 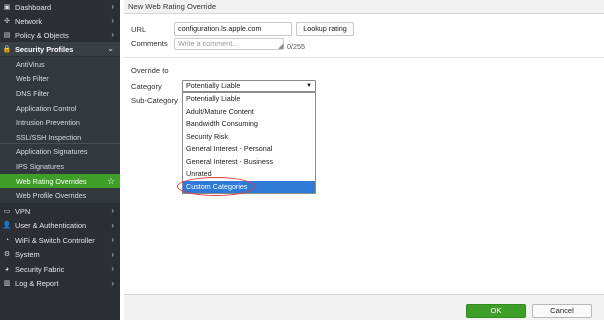 What do you see at coordinates (154, 100) in the screenshot?
I see `subcategory-label: Sub-Category` at bounding box center [154, 100].